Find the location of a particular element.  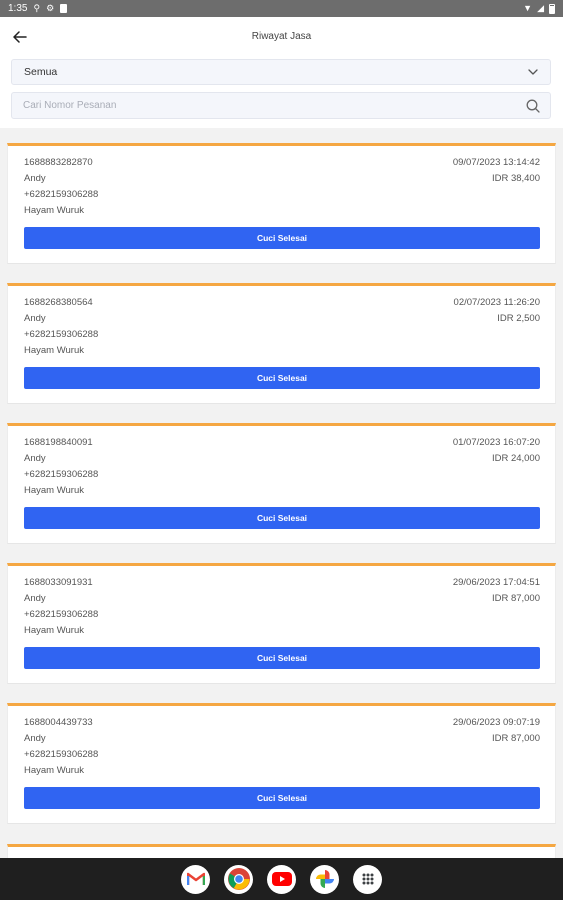

order-datetime: 02/07/2023 11:26:20 is located at coordinates (496, 302).